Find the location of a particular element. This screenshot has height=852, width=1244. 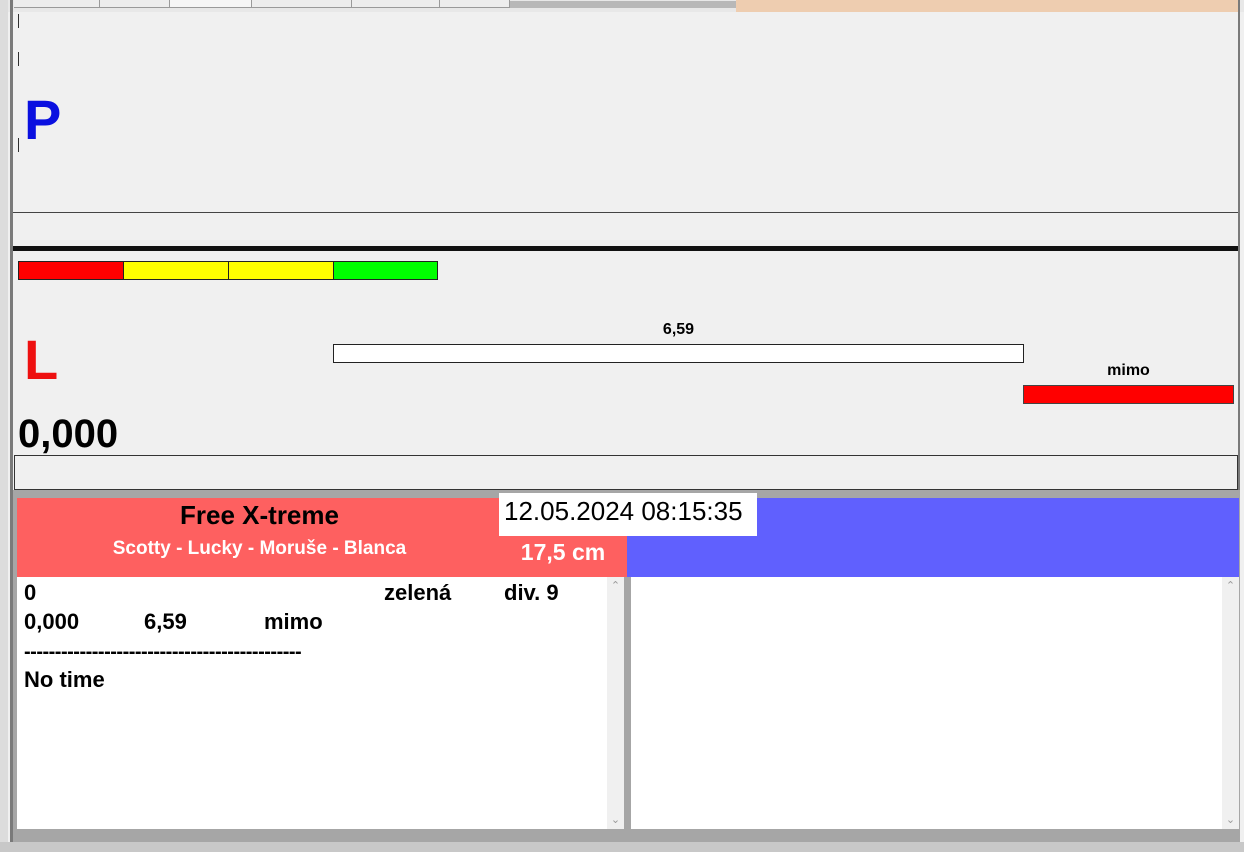

height-value: 17,5 cm is located at coordinates (563, 552).